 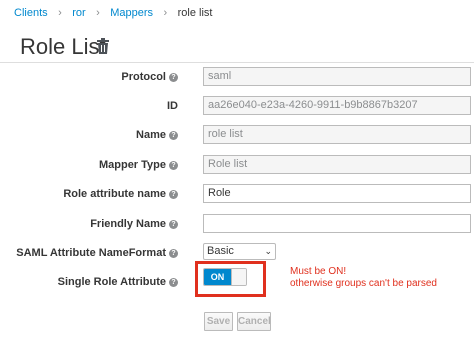 I want to click on page-title: Role List, so click(x=63, y=47).